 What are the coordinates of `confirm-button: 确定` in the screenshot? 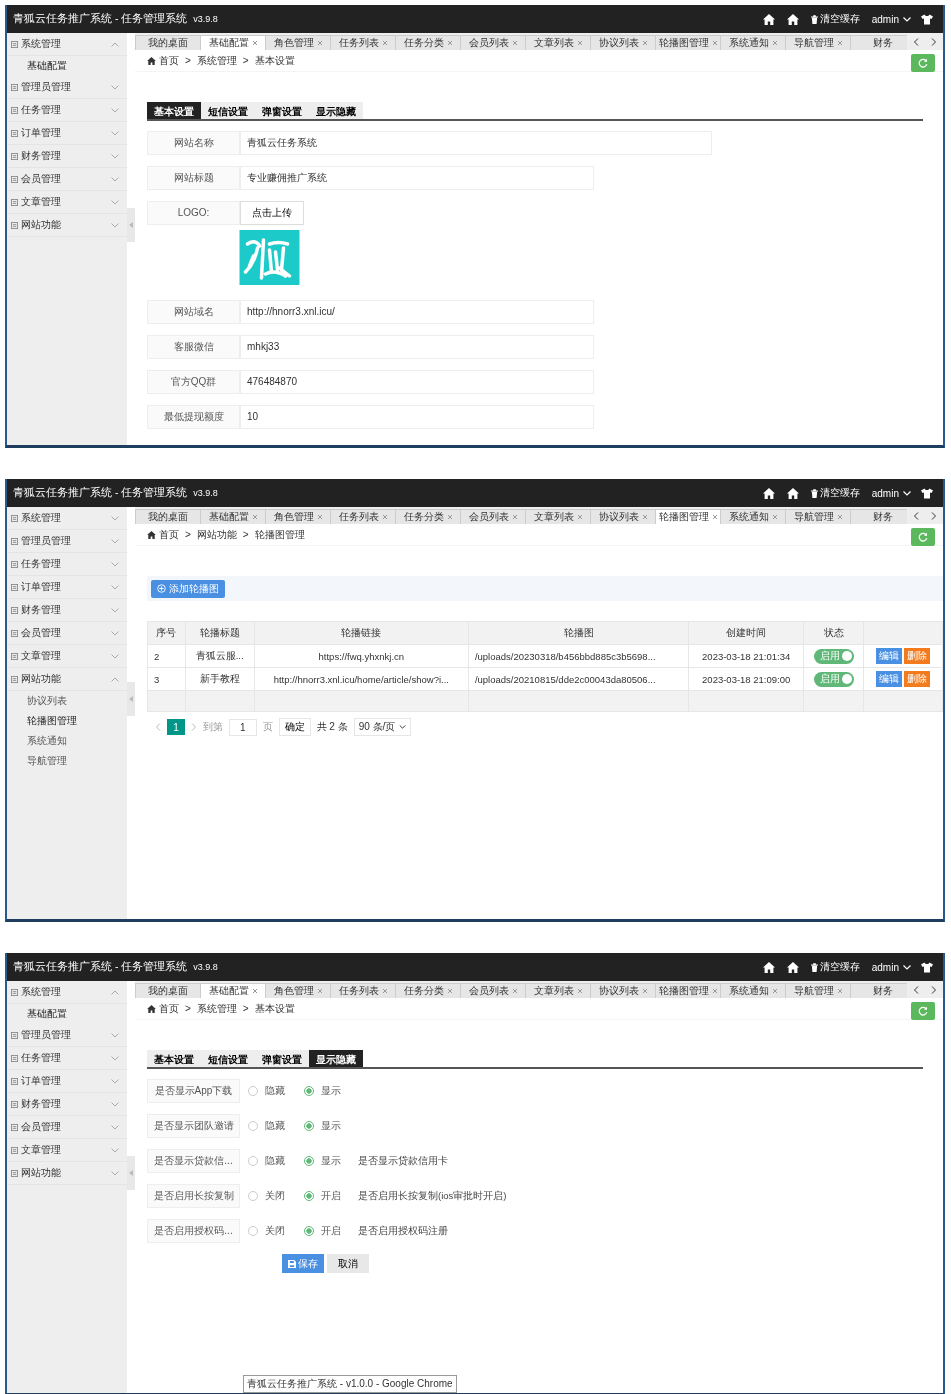 It's located at (294, 727).